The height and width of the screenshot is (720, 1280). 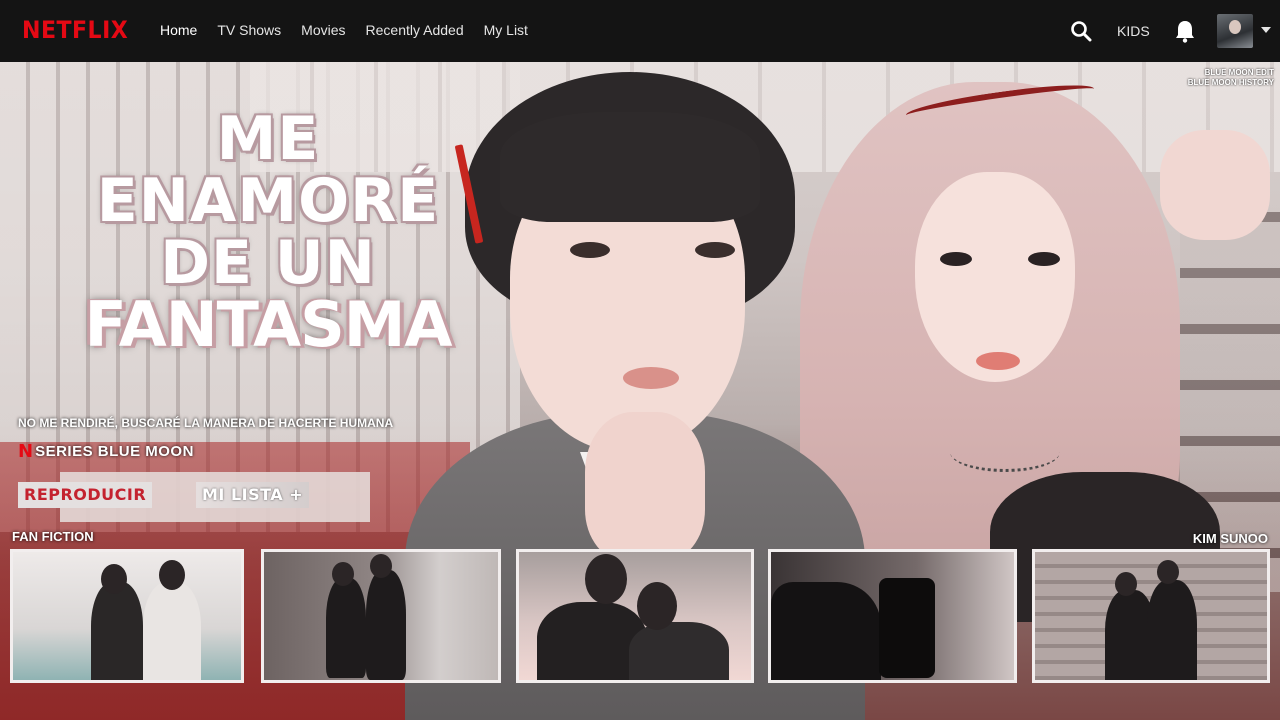 I want to click on thumbnail-mask-selfie, so click(x=892, y=616).